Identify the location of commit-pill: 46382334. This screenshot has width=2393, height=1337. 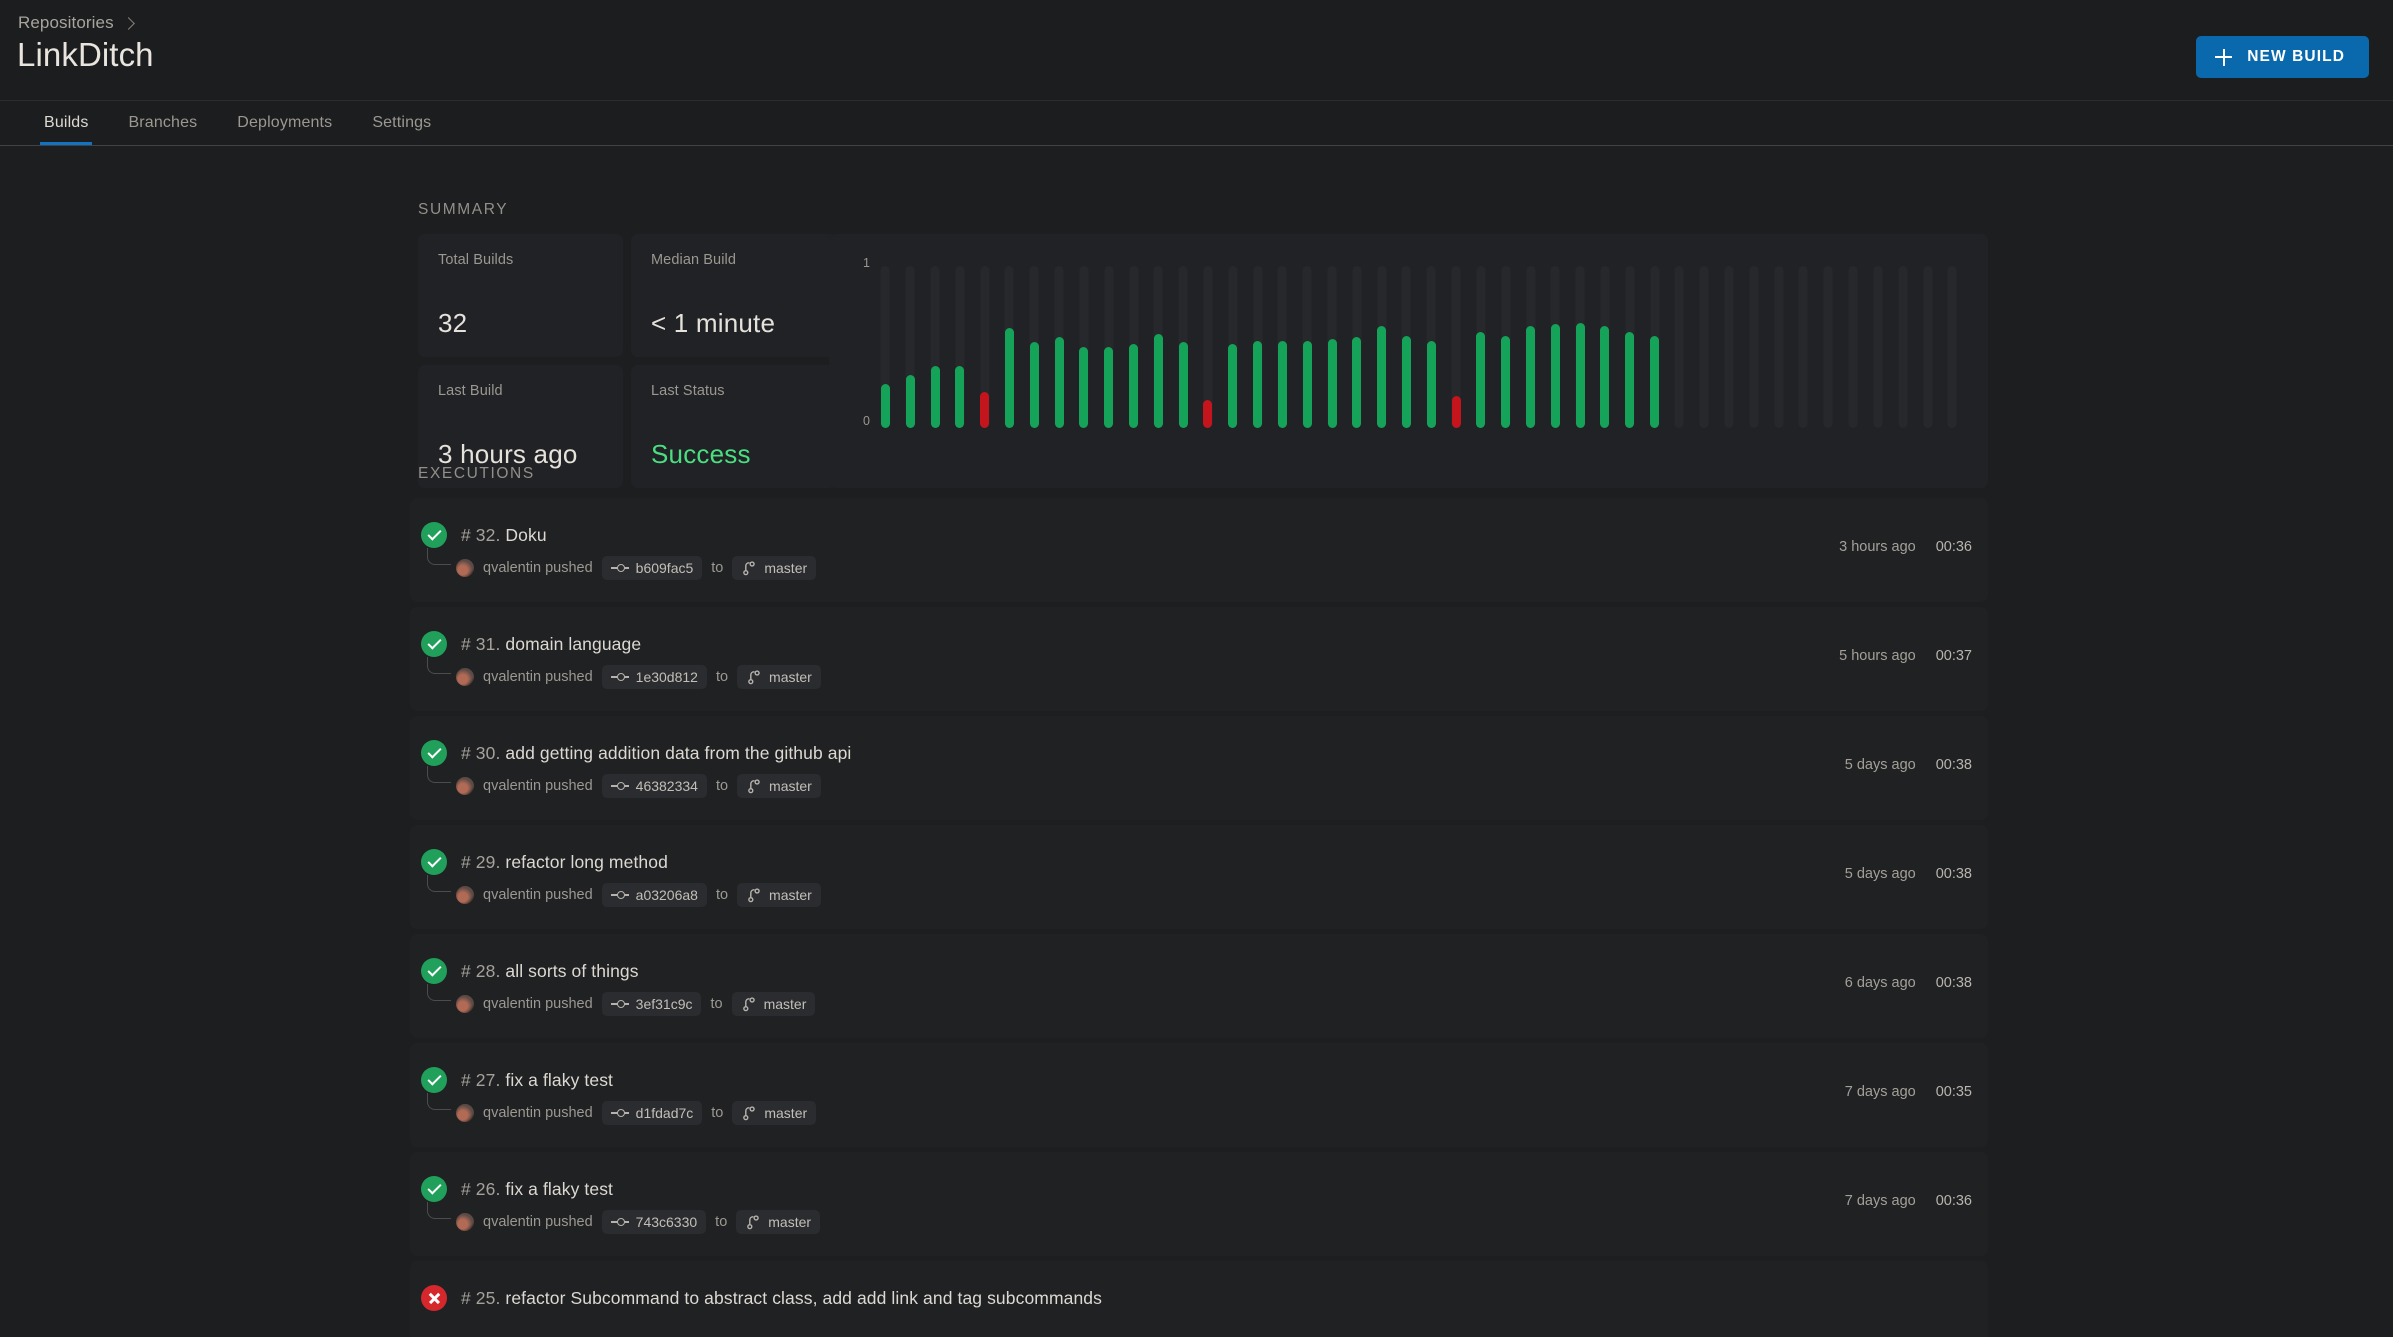
(654, 786).